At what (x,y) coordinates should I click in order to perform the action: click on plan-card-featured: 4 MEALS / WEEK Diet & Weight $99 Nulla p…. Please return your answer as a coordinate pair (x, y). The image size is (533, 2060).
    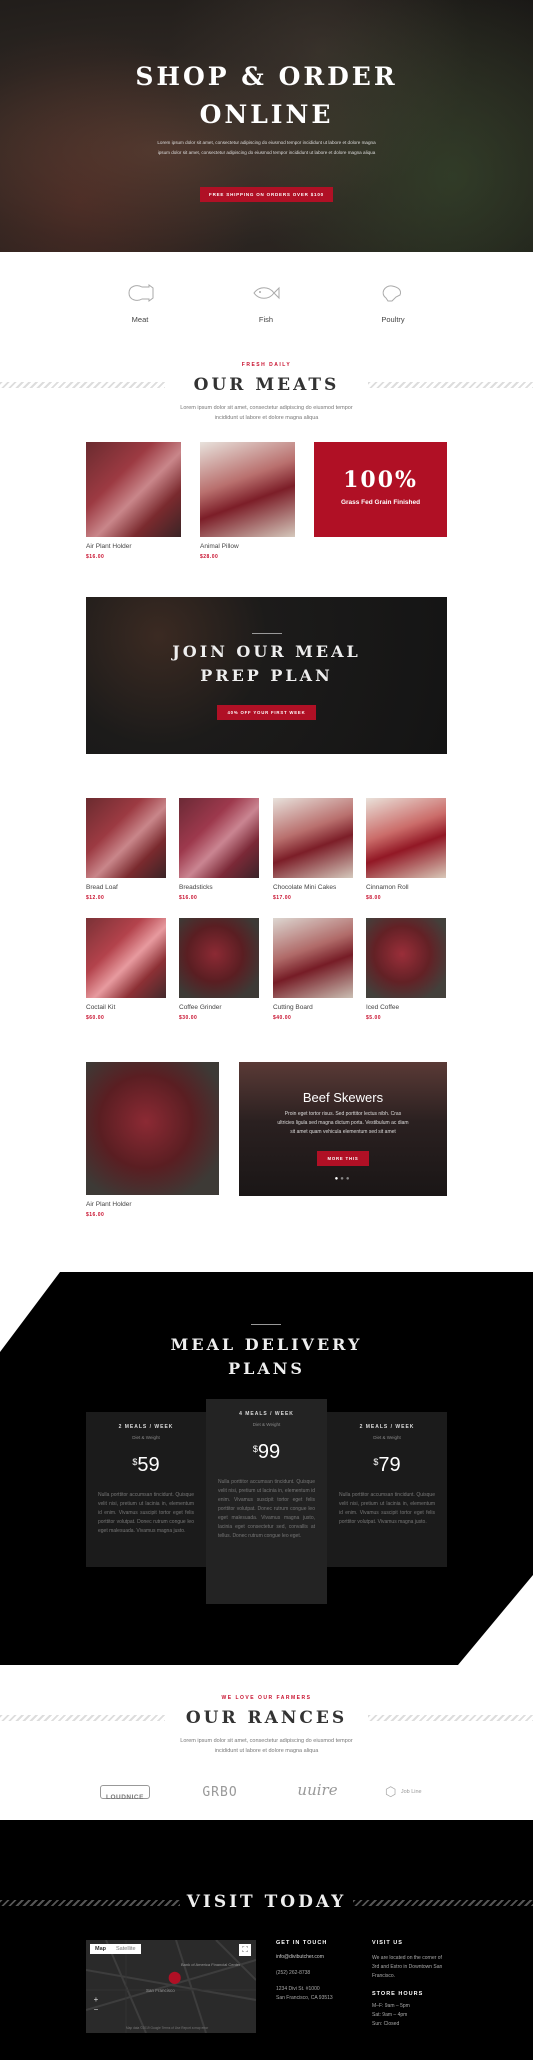
    Looking at the image, I should click on (266, 1501).